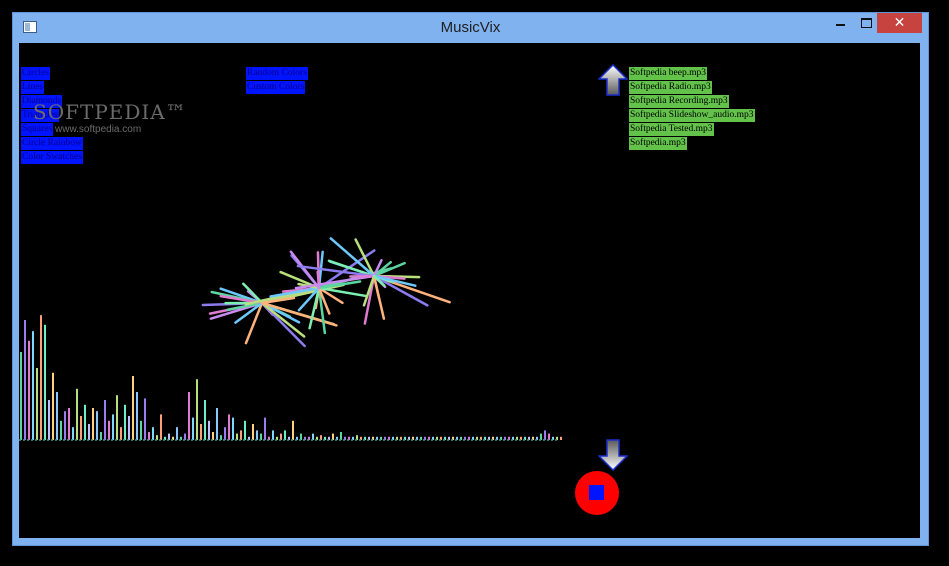  I want to click on arrow-down-icon, so click(613, 455).